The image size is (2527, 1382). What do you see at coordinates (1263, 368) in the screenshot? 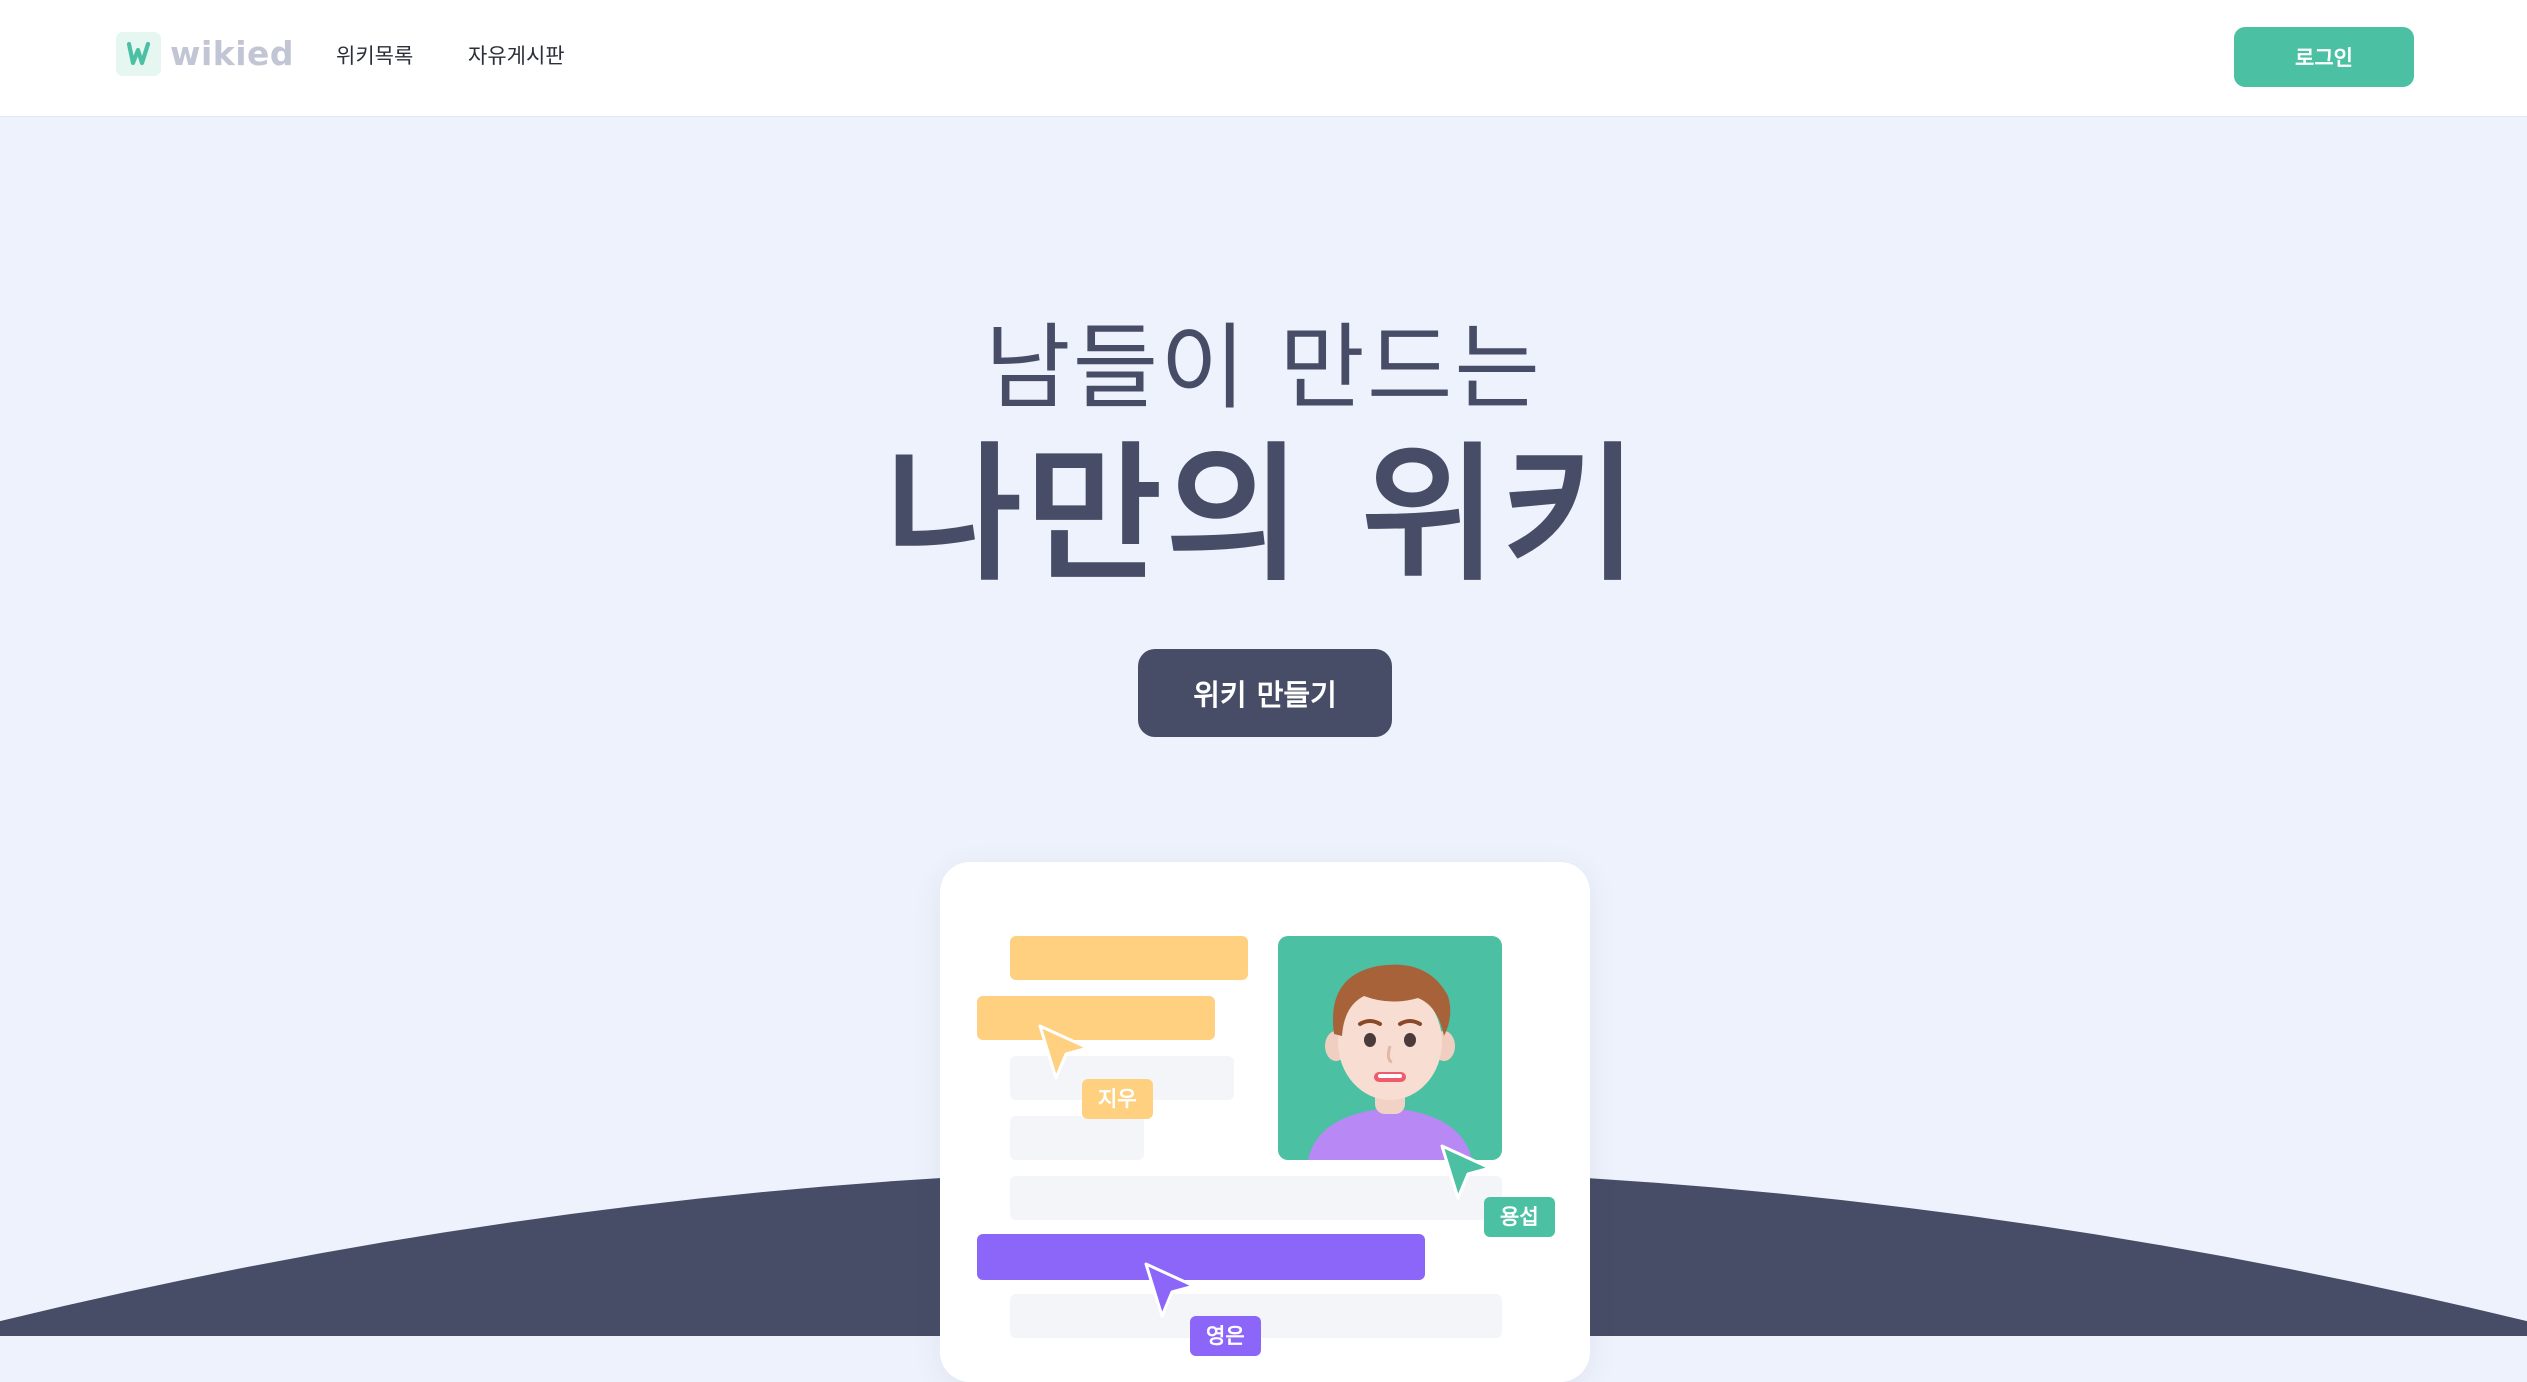
I see `hero-subtitle: 남들이 만드는` at bounding box center [1263, 368].